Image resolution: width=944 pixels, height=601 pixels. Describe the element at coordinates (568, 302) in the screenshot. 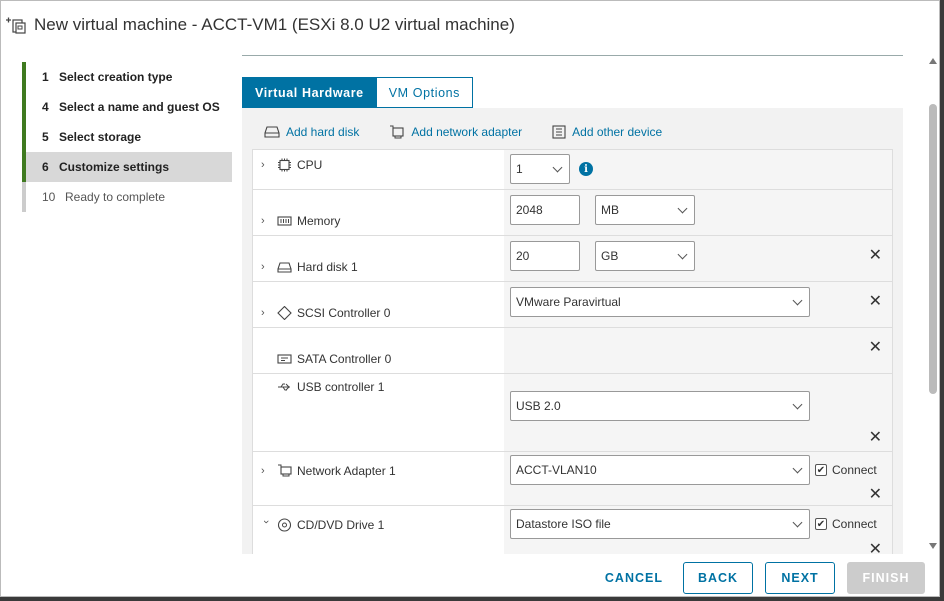

I see `scsi-type-value: VMware Paravirtual` at that location.